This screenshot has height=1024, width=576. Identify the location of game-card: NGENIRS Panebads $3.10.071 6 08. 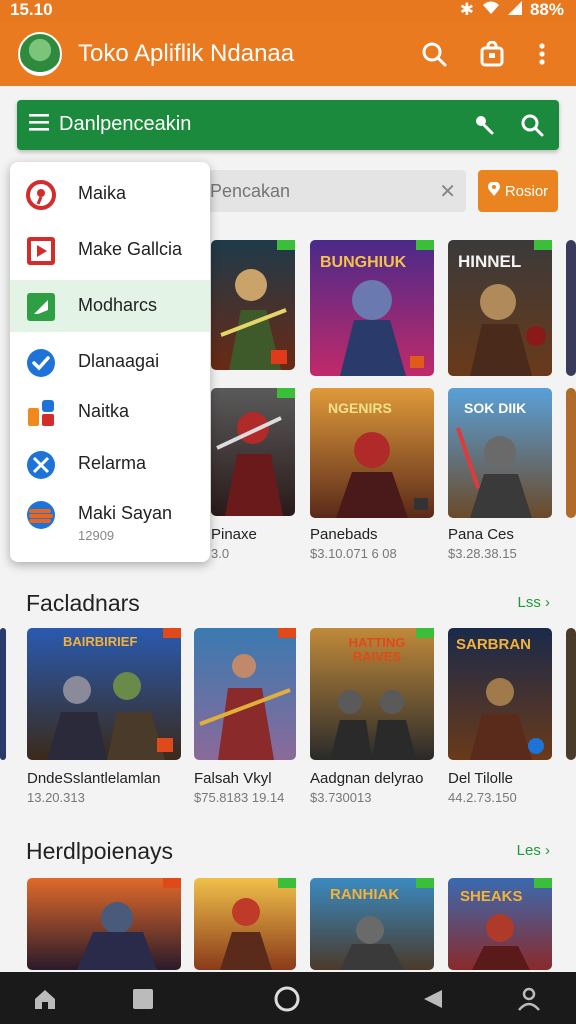
(372, 478).